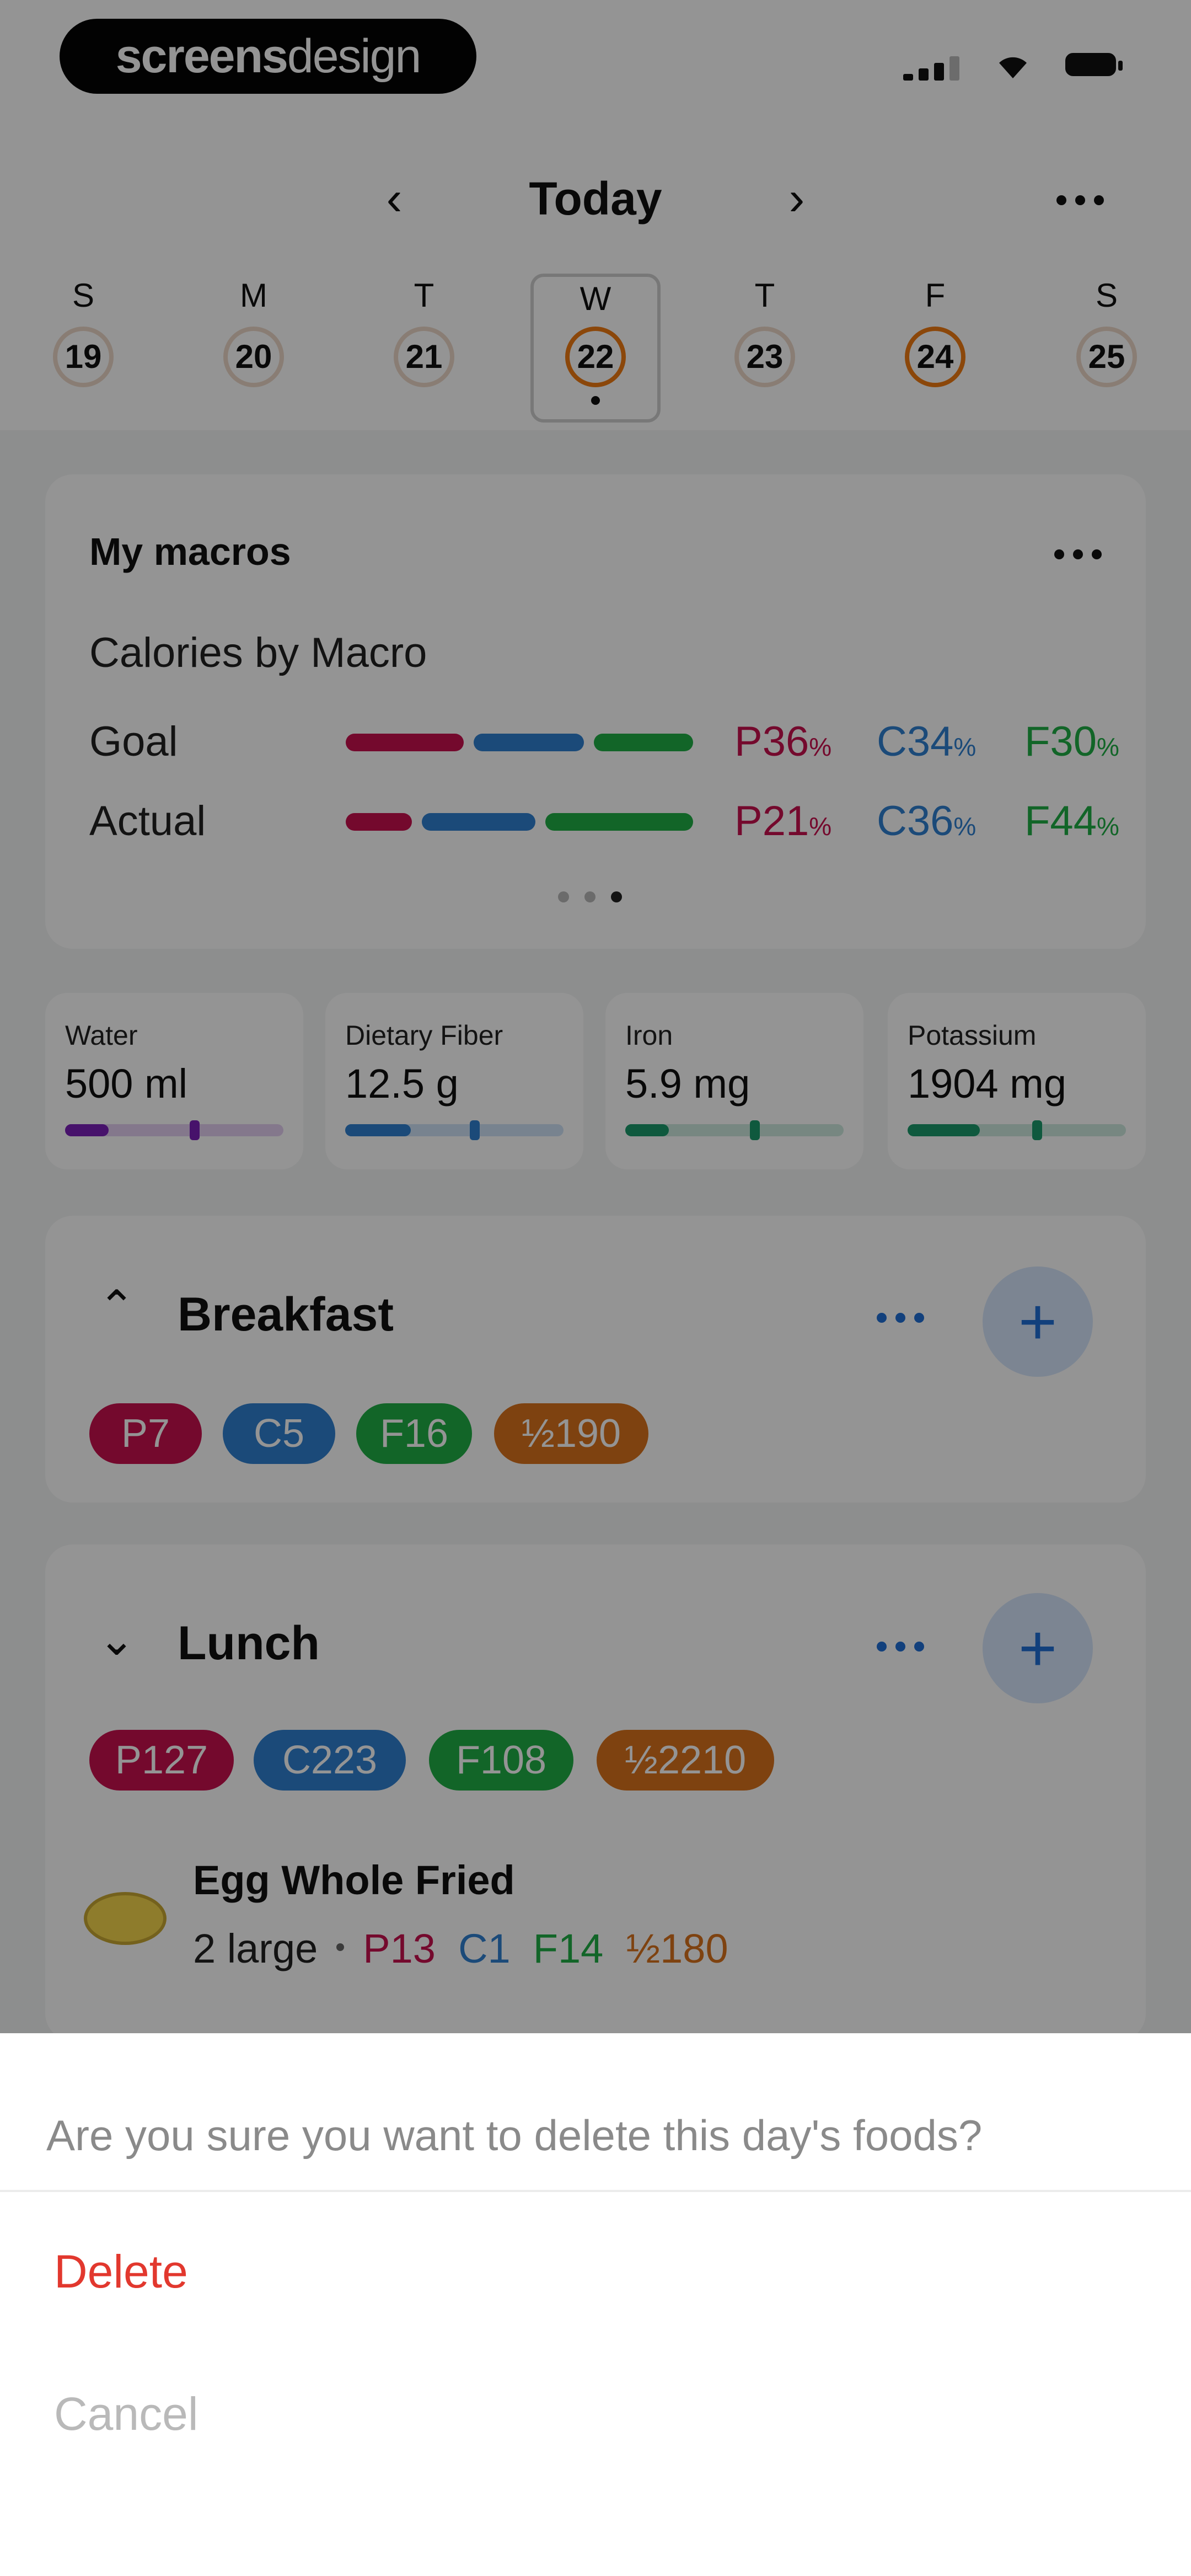 The image size is (1191, 2576). I want to click on delete-button: Delete, so click(121, 2272).